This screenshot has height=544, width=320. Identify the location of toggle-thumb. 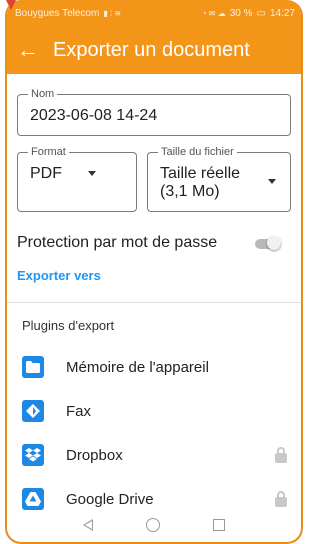
(274, 243).